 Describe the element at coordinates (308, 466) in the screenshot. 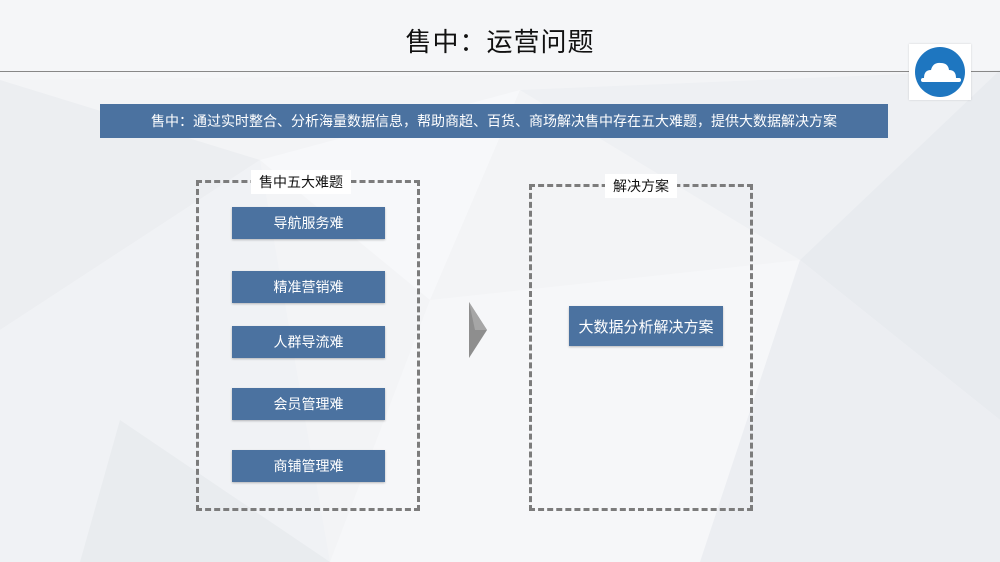

I see `problem-item-shops: 商铺管理难` at that location.